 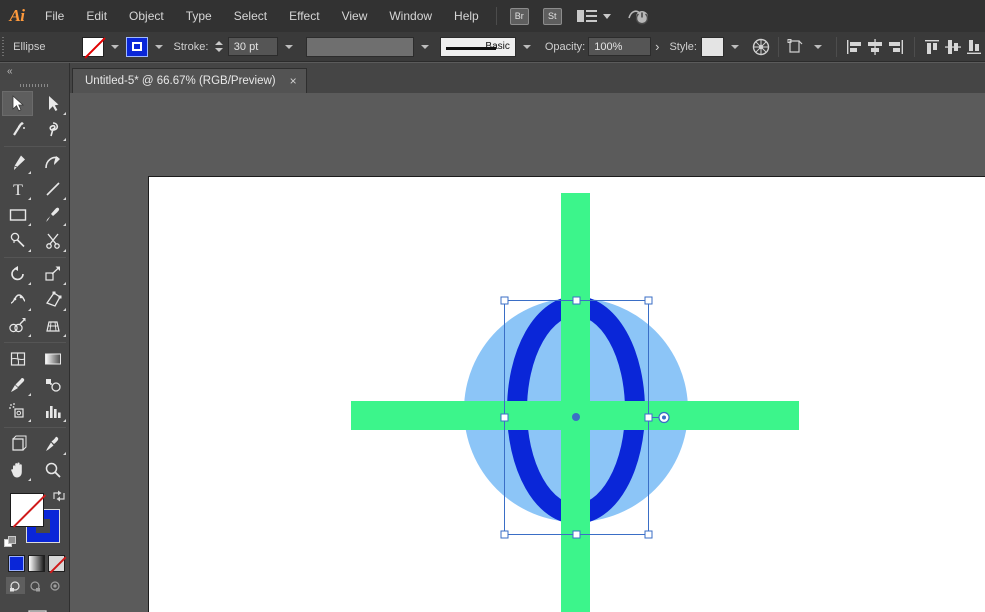 I want to click on collapse-panel-button: «, so click(x=34, y=71).